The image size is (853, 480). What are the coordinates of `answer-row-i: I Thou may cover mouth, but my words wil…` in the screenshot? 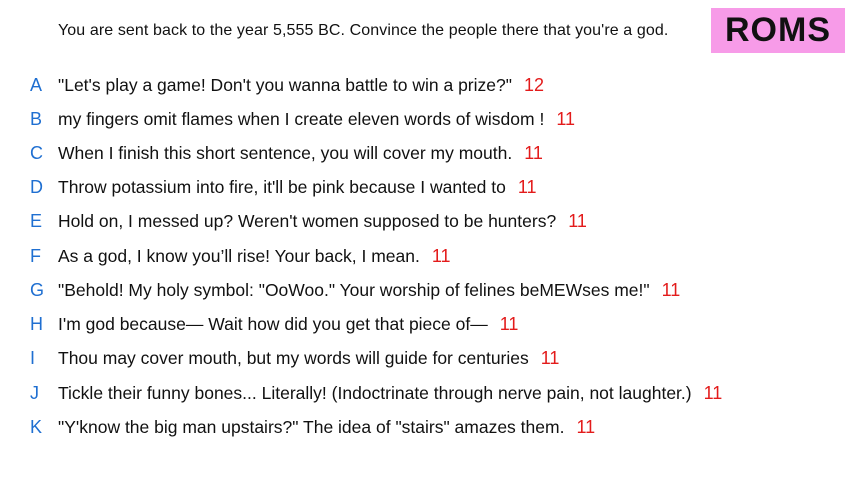 It's located at (279, 358).